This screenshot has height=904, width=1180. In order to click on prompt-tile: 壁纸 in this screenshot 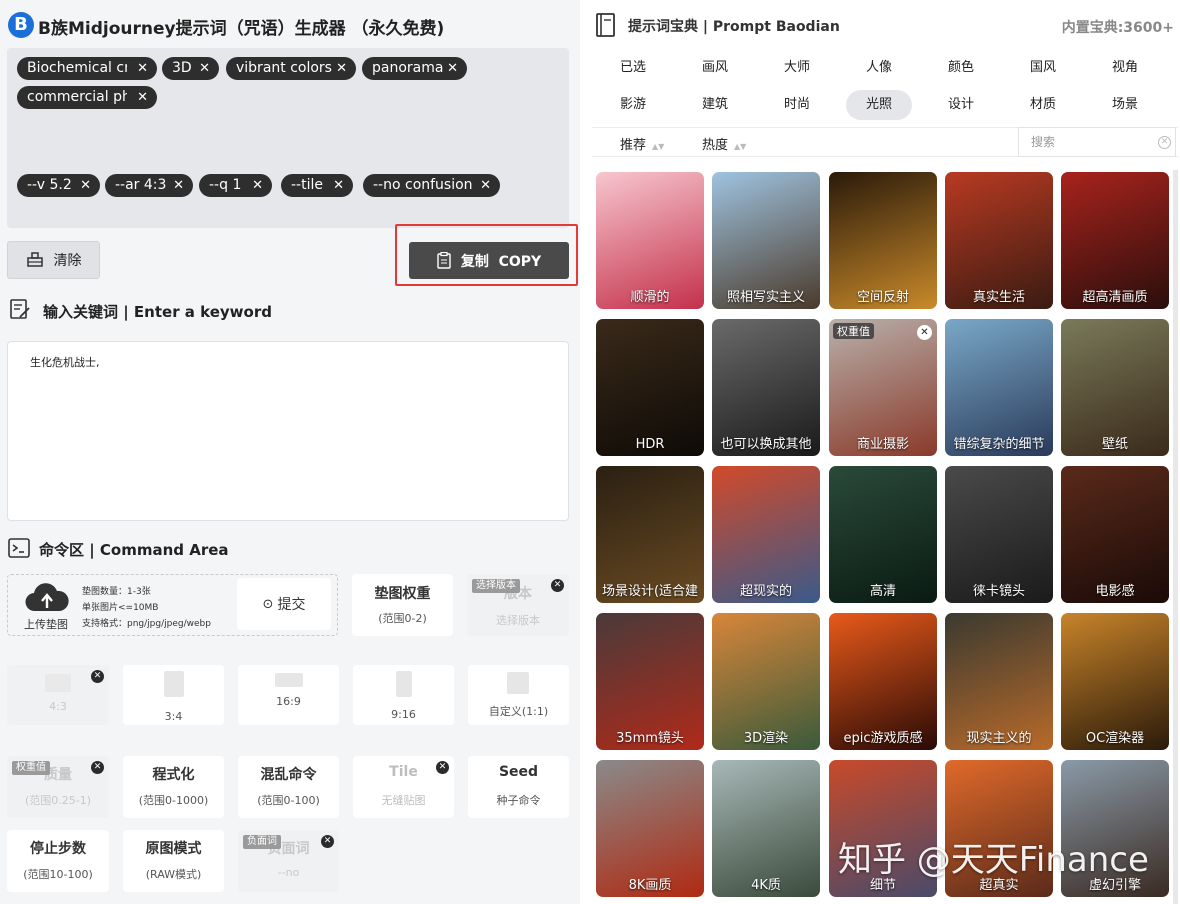, I will do `click(1115, 387)`.